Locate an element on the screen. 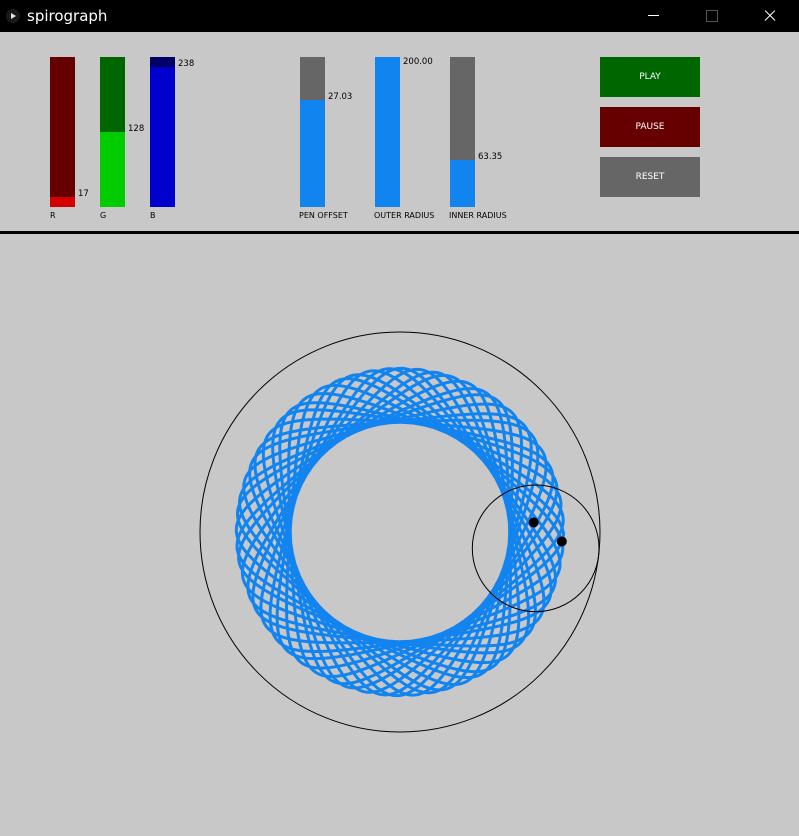 The width and height of the screenshot is (799, 836). app-icon is located at coordinates (13, 16).